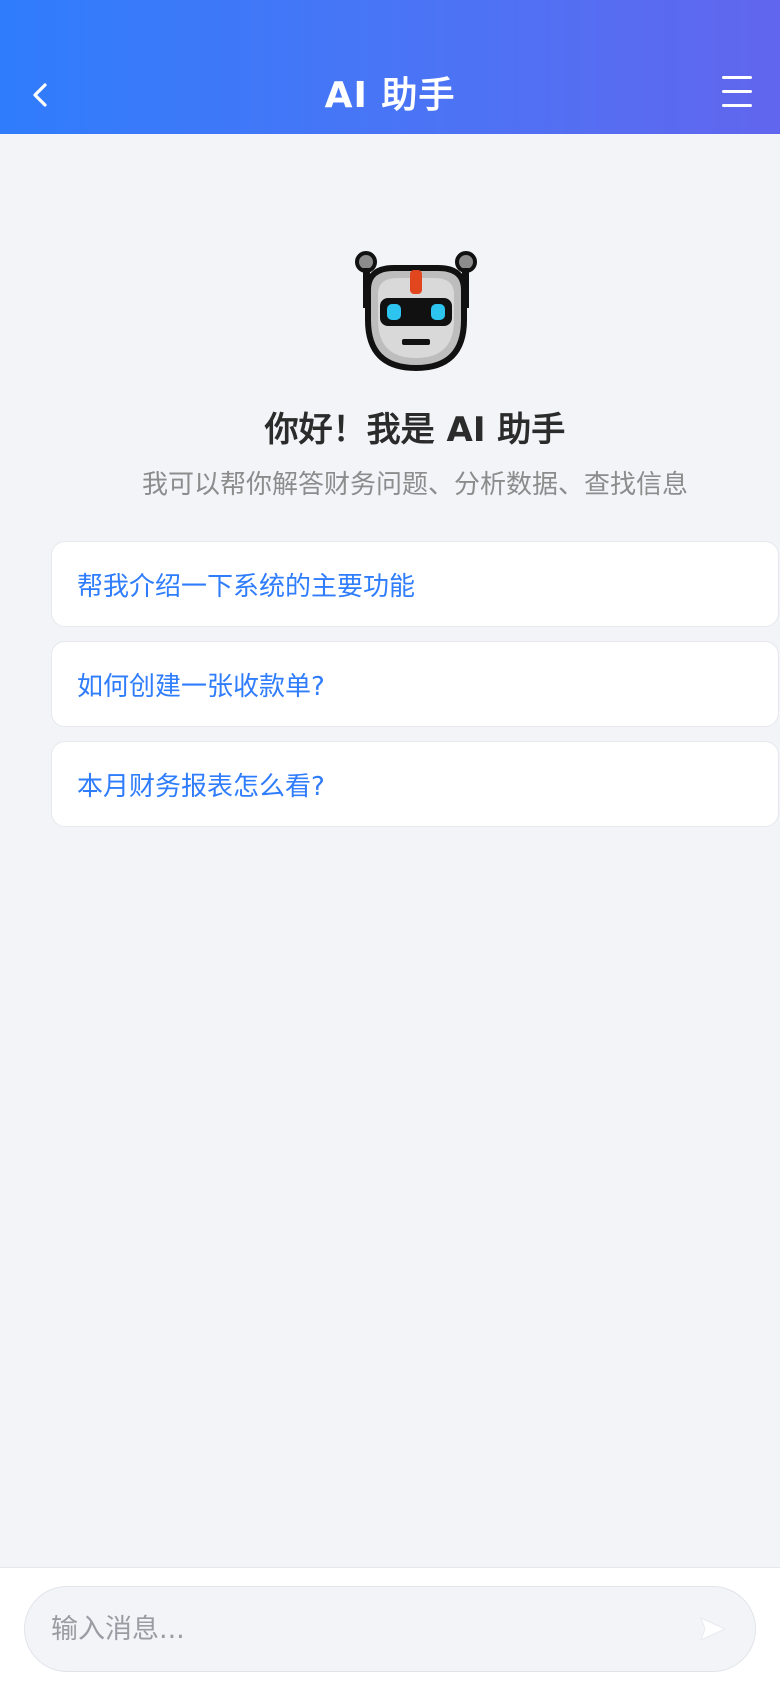 Image resolution: width=780 pixels, height=1688 pixels. Describe the element at coordinates (738, 92) in the screenshot. I see `menu-button` at that location.